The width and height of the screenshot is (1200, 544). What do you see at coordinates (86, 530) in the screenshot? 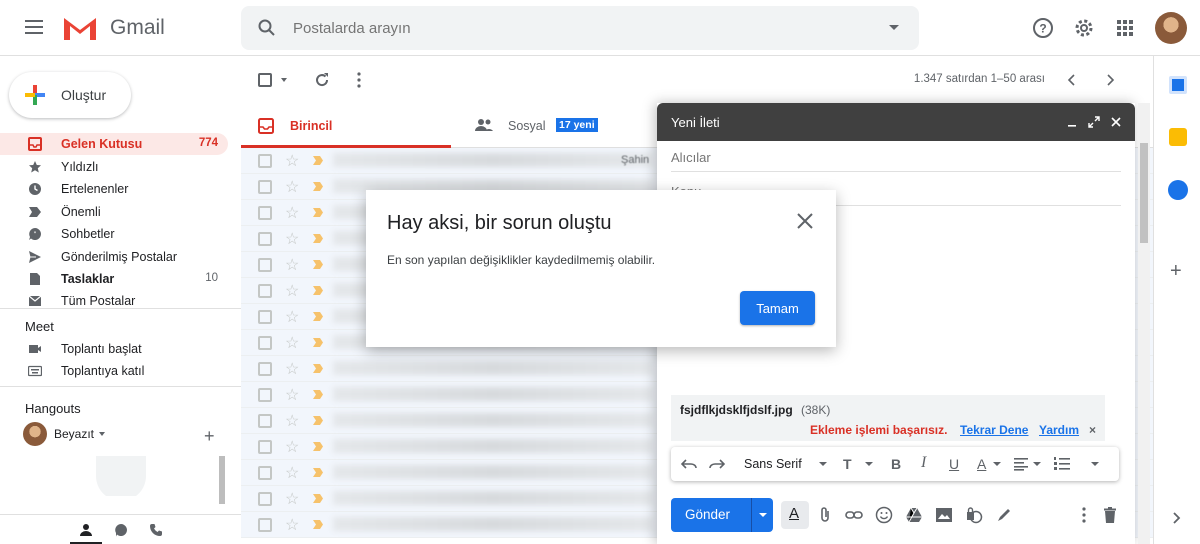
I see `person-icon` at bounding box center [86, 530].